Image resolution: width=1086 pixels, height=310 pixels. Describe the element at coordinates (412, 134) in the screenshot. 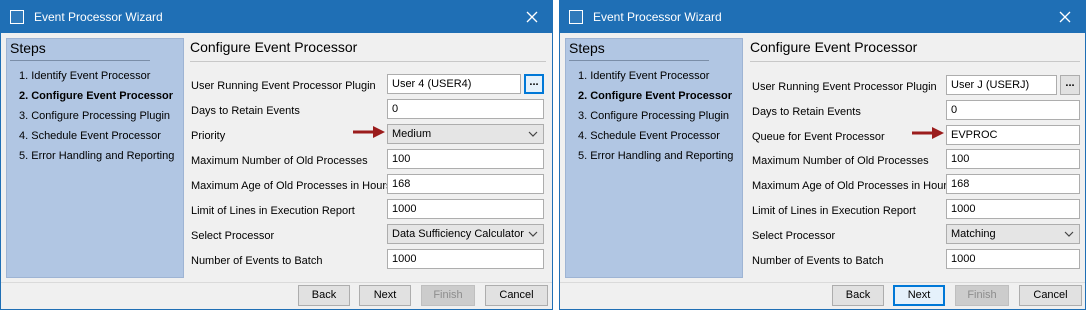

I see `priority-value: Medium` at that location.